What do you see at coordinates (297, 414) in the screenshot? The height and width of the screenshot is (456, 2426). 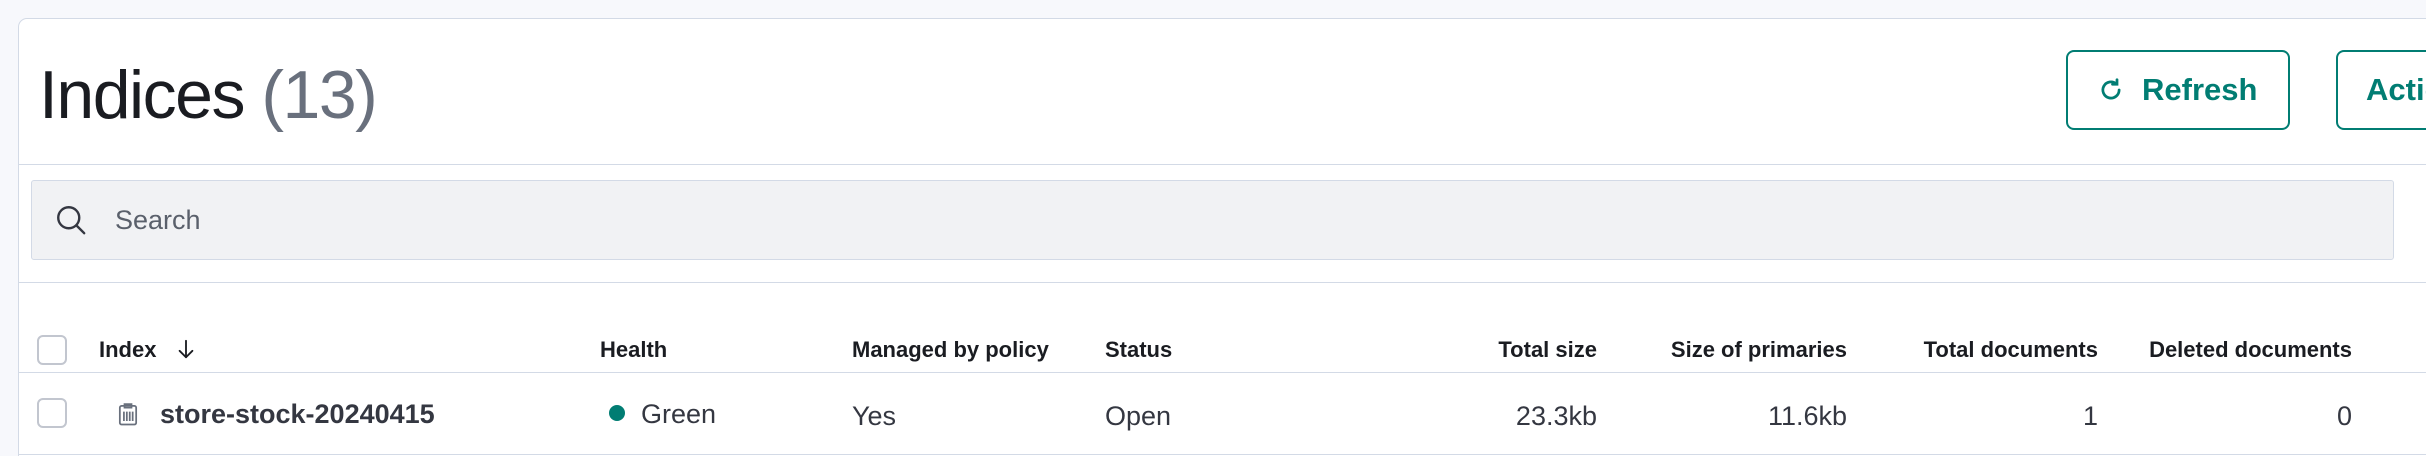 I see `index-name-link: store-stock-20240415` at bounding box center [297, 414].